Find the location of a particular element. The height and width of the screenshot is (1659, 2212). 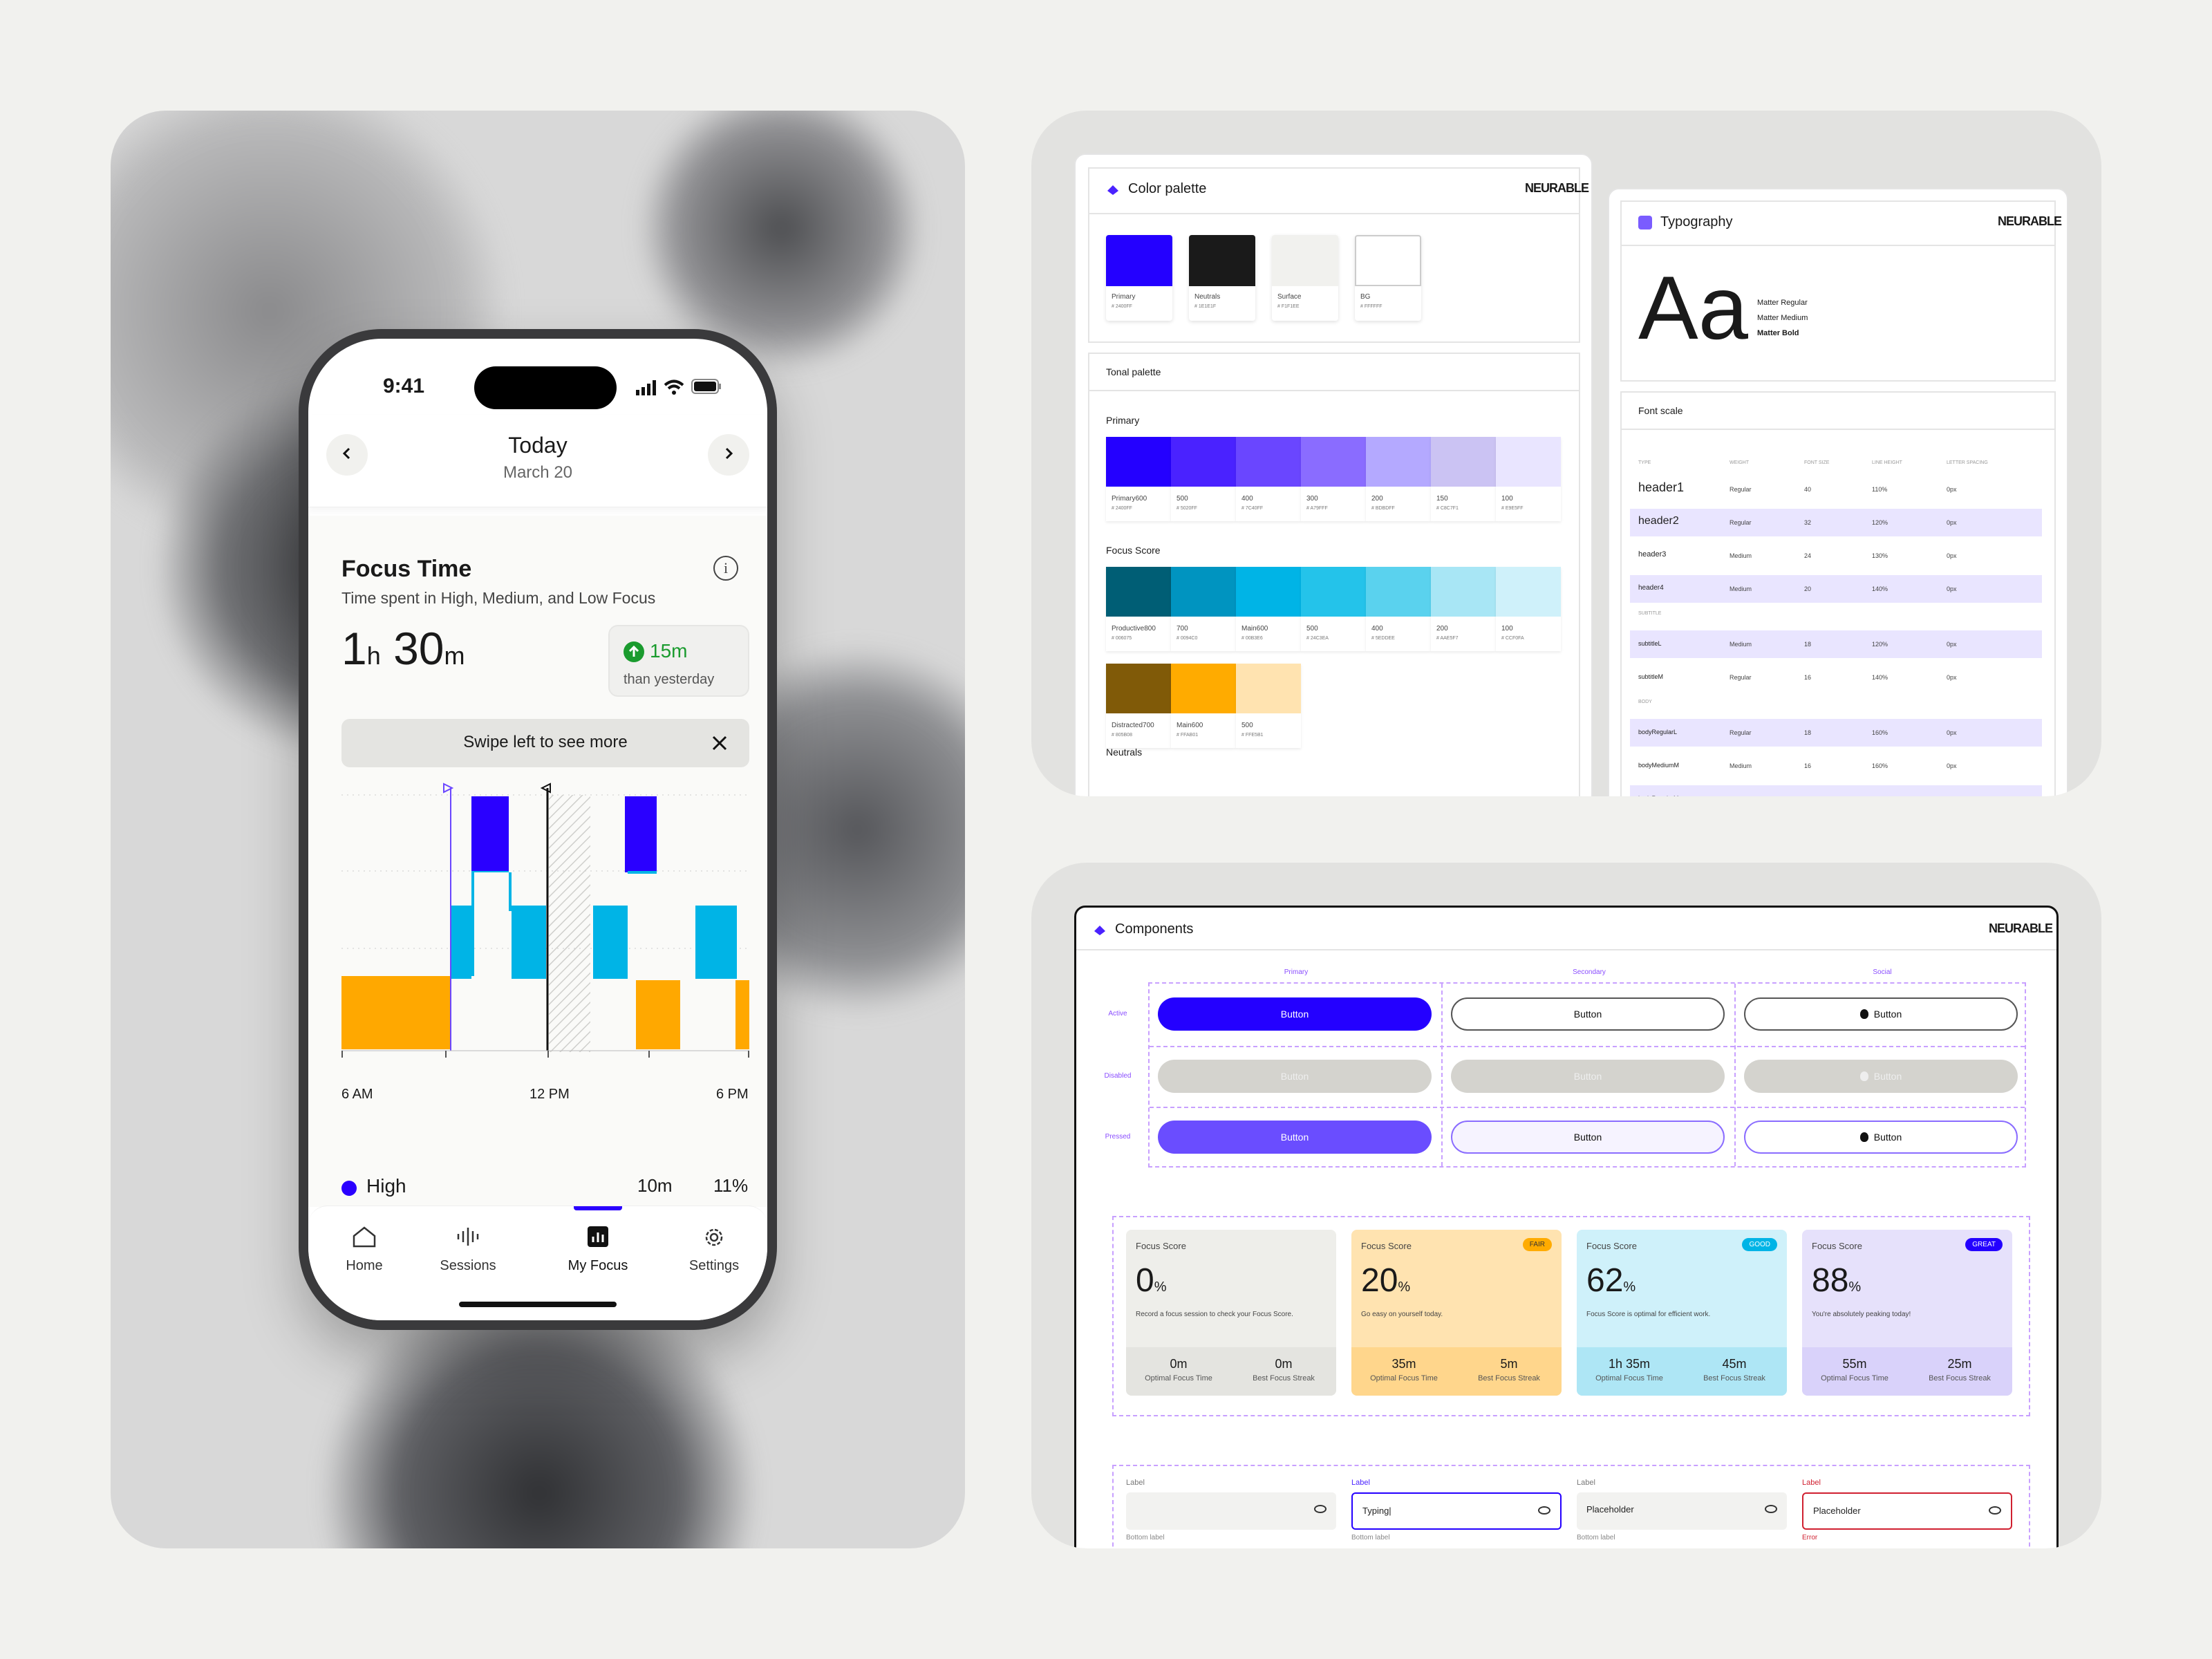

tone-name: 400 is located at coordinates (1247, 499).